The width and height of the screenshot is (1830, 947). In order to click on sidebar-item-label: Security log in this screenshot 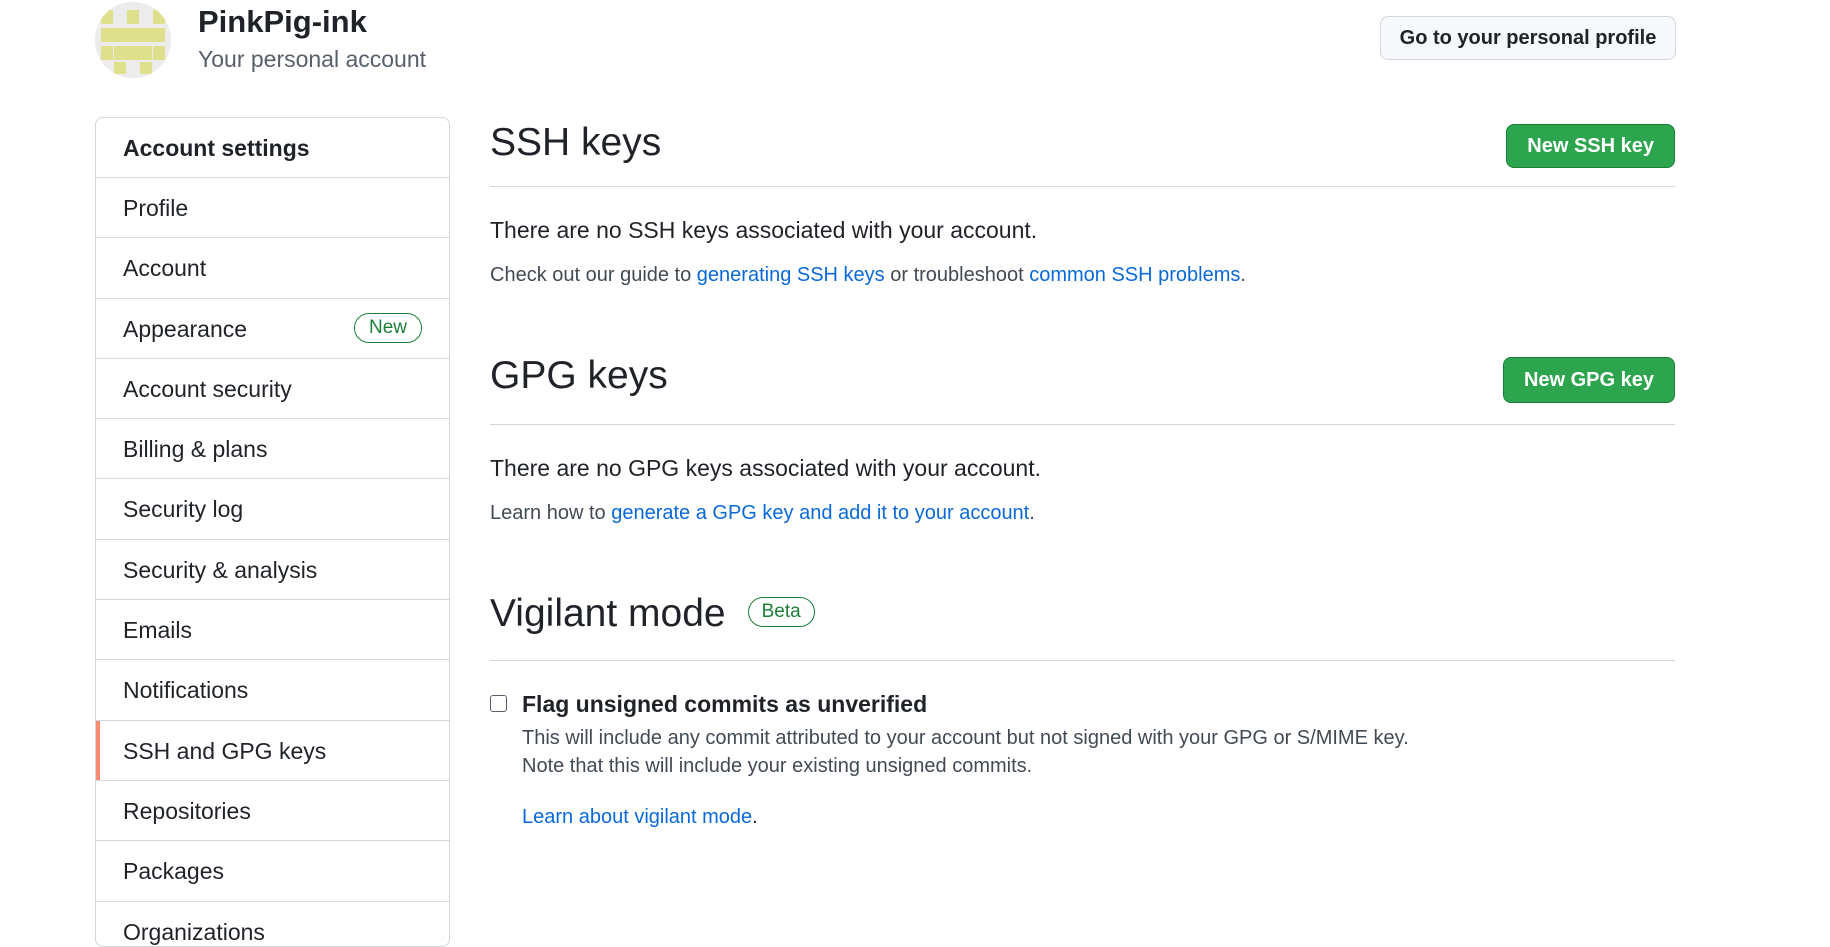, I will do `click(183, 509)`.